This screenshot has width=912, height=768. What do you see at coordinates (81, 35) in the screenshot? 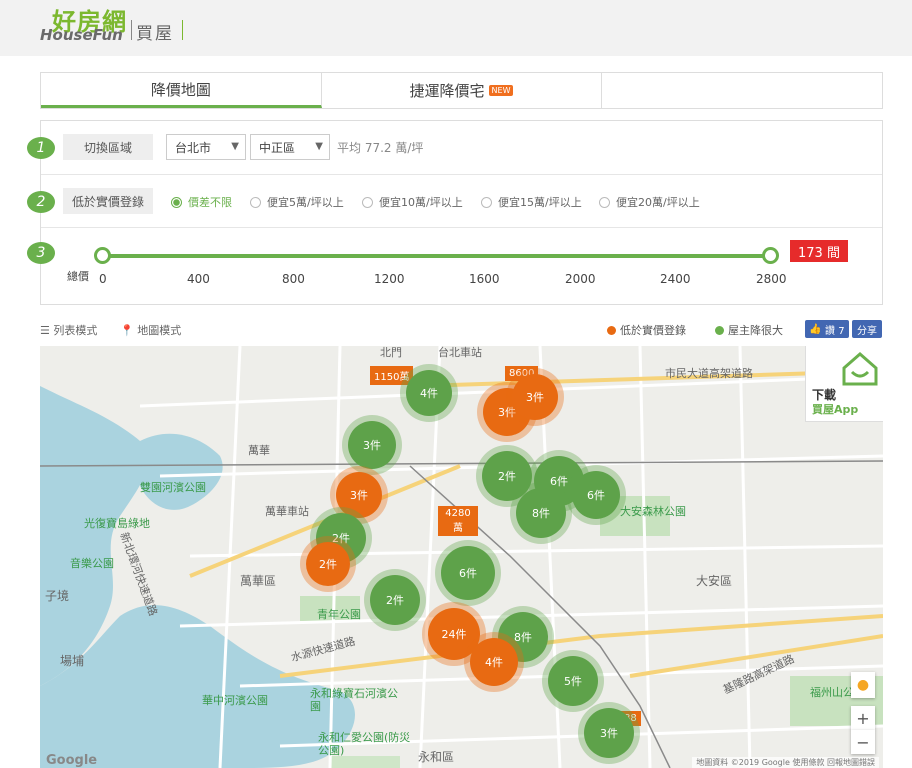
I see `logo-english: HouseFun` at bounding box center [81, 35].